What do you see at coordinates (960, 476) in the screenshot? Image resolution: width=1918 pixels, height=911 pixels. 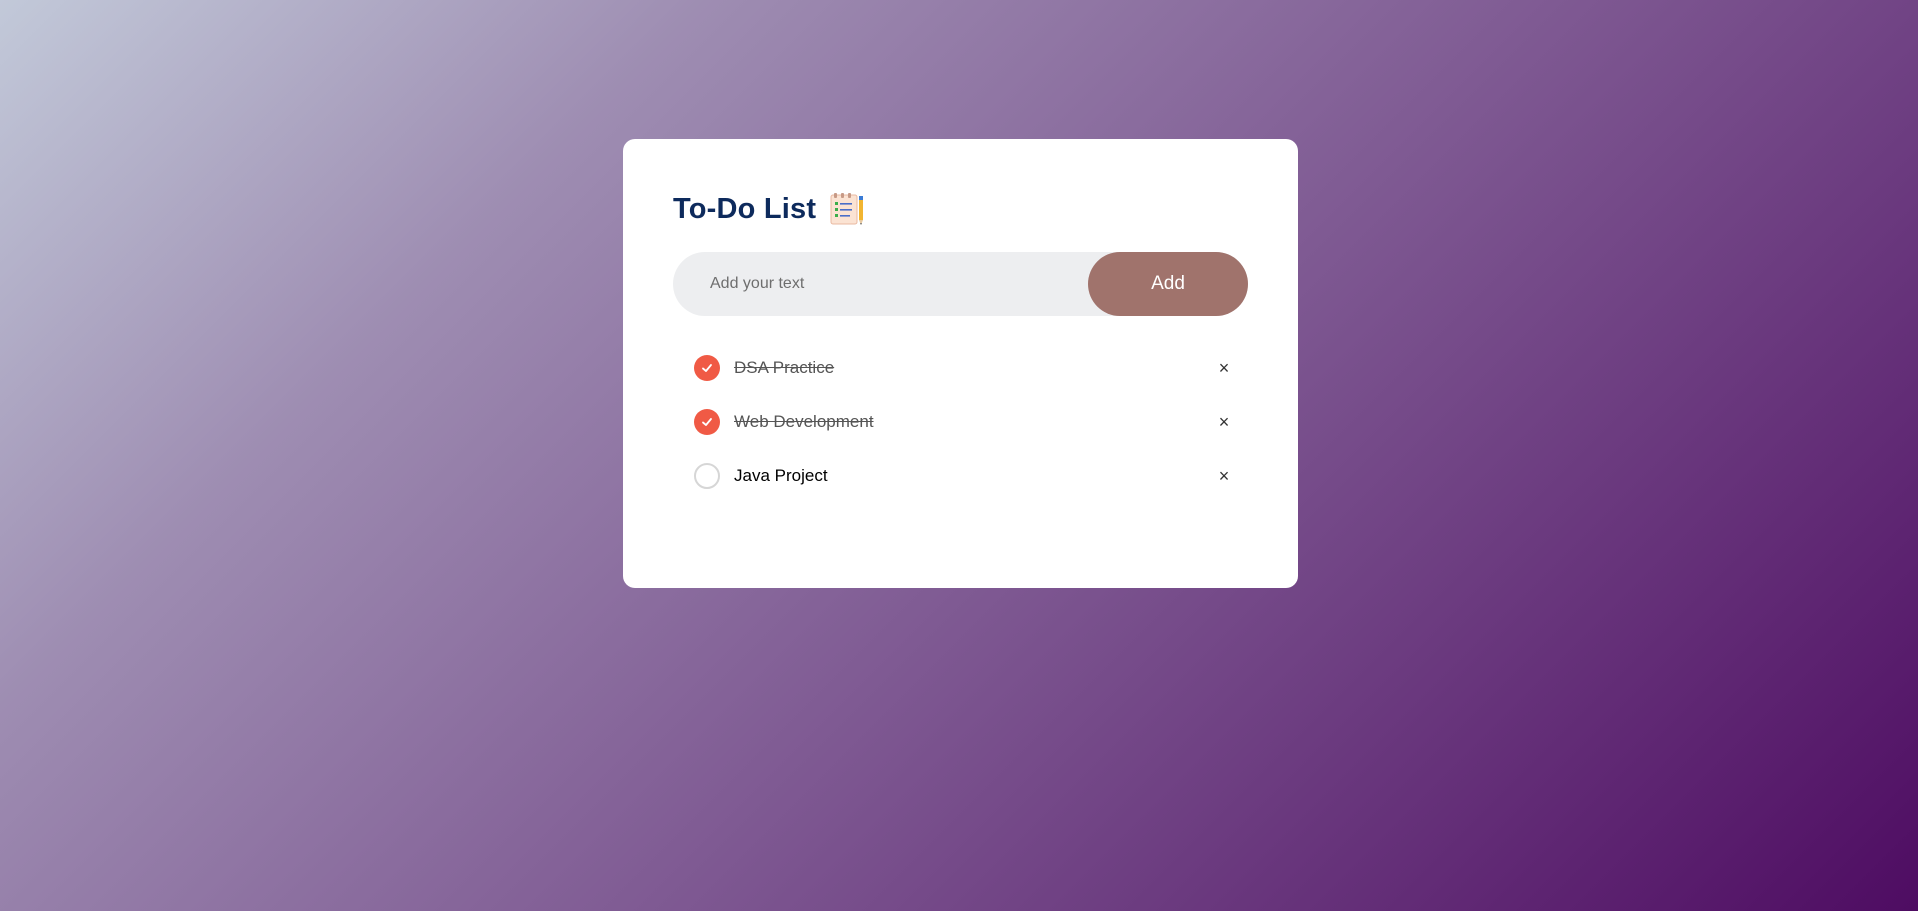 I see `task-item: Java Project ×` at bounding box center [960, 476].